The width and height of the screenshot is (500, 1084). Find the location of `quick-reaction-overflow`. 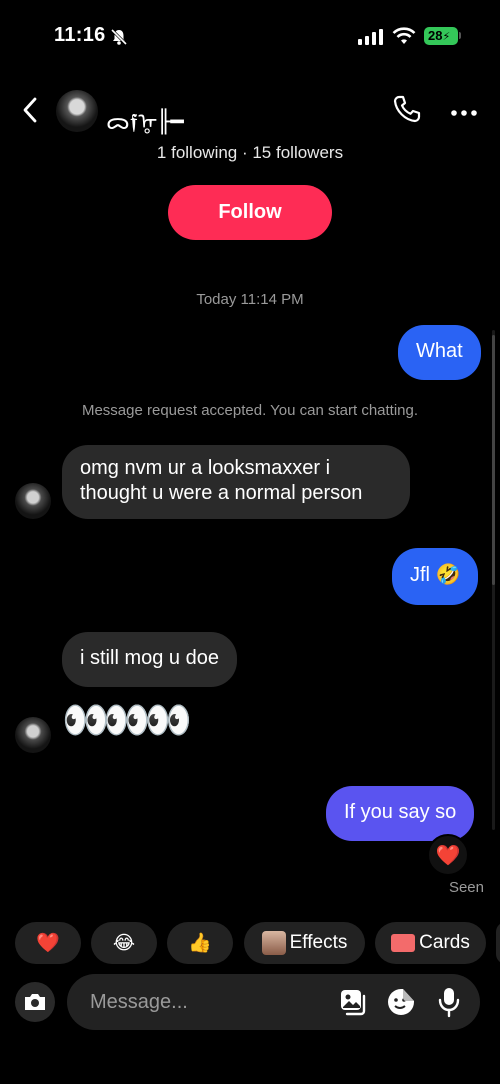

quick-reaction-overflow is located at coordinates (498, 943).